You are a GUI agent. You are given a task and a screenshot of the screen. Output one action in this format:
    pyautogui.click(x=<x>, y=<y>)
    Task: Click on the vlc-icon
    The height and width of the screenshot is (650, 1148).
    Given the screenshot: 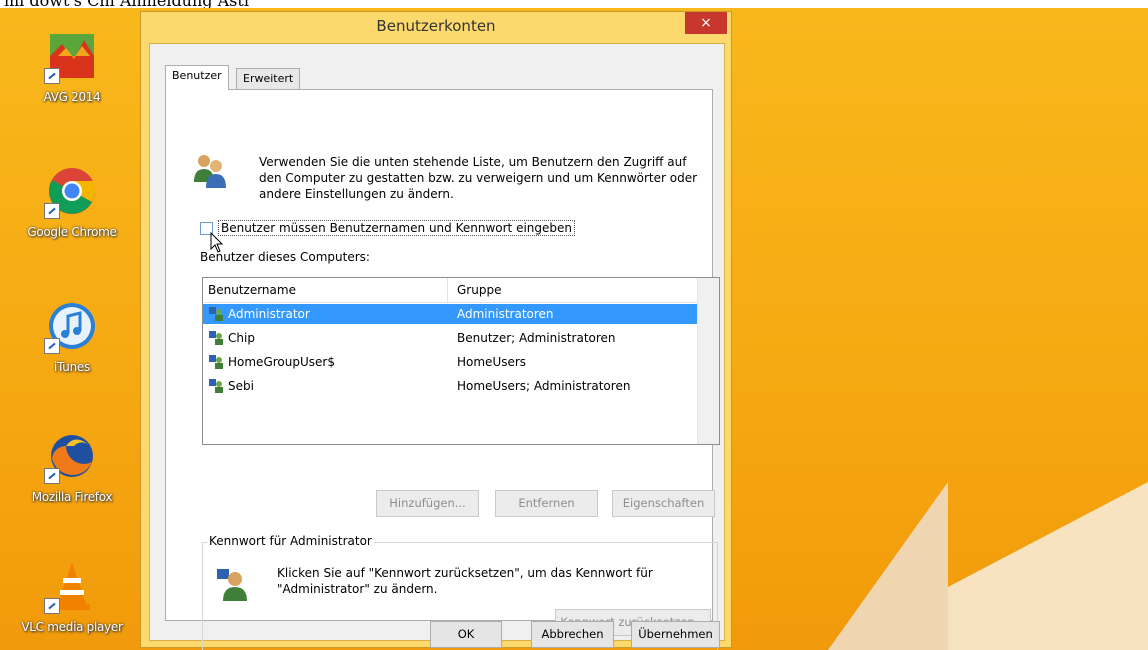 What is the action you would take?
    pyautogui.click(x=72, y=586)
    